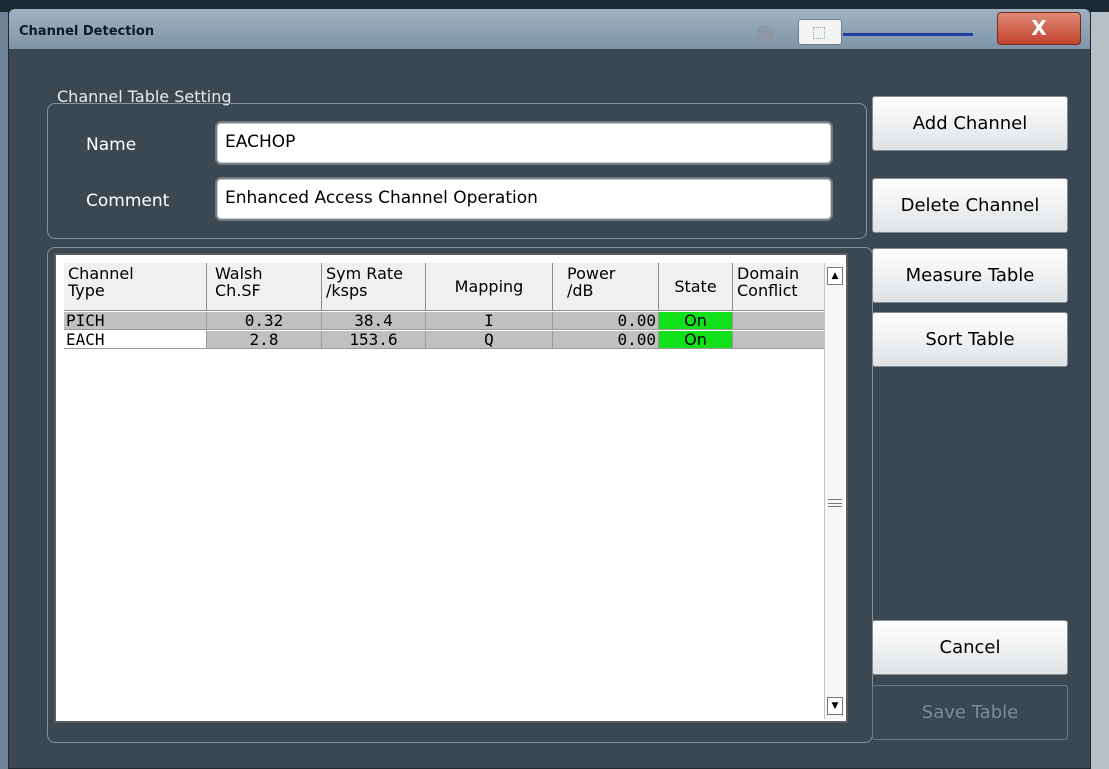  Describe the element at coordinates (374, 287) in the screenshot. I see `header-sym-rate: Sym Rate /ksps` at that location.